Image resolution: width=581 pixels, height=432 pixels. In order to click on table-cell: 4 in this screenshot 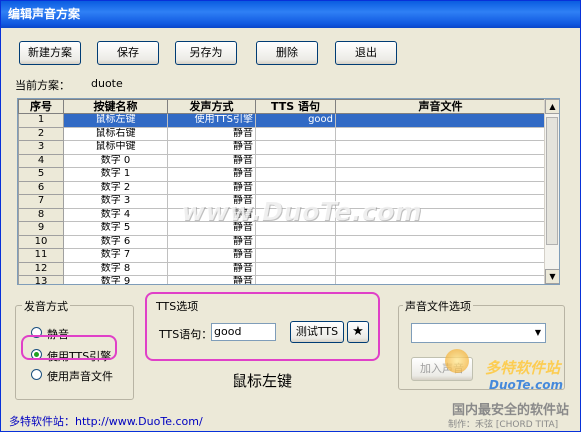, I will do `click(41, 160)`.